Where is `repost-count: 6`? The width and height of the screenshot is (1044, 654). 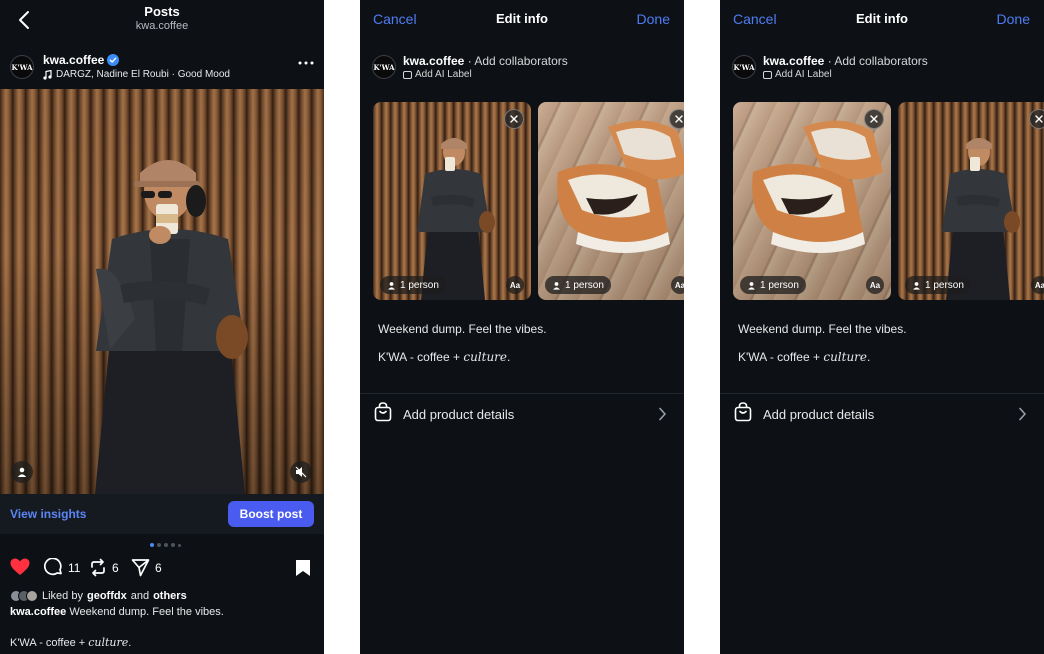
repost-count: 6 is located at coordinates (115, 567).